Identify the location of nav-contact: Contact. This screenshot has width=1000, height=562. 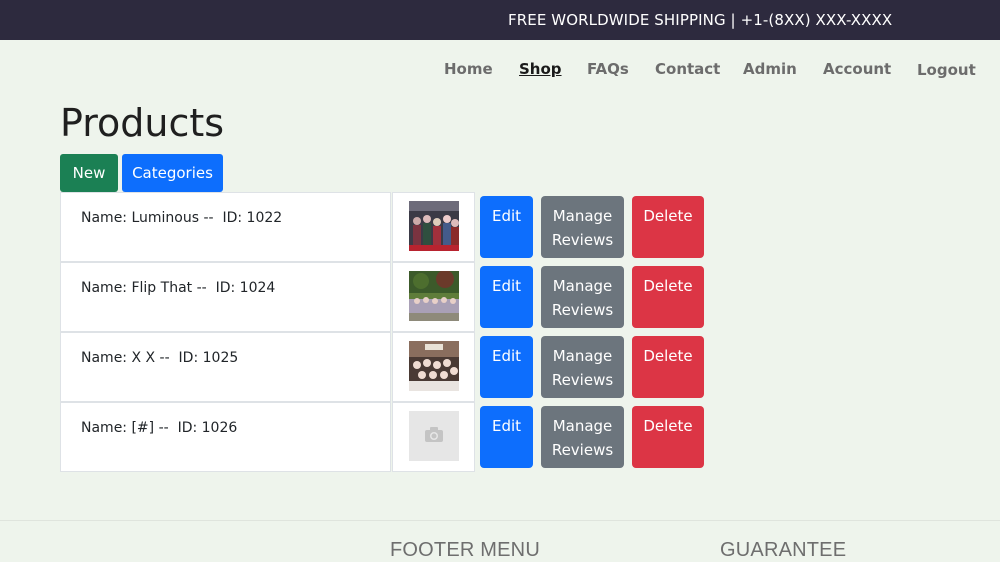
(687, 69).